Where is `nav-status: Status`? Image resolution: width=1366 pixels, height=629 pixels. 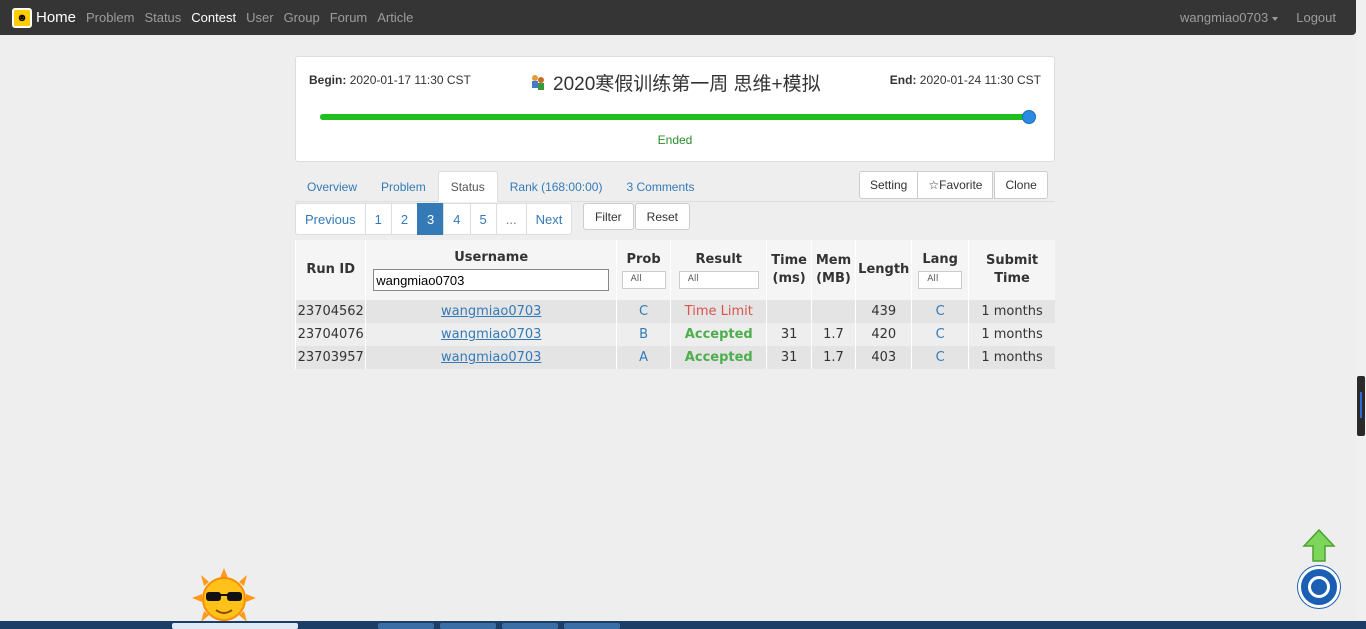 nav-status: Status is located at coordinates (162, 17).